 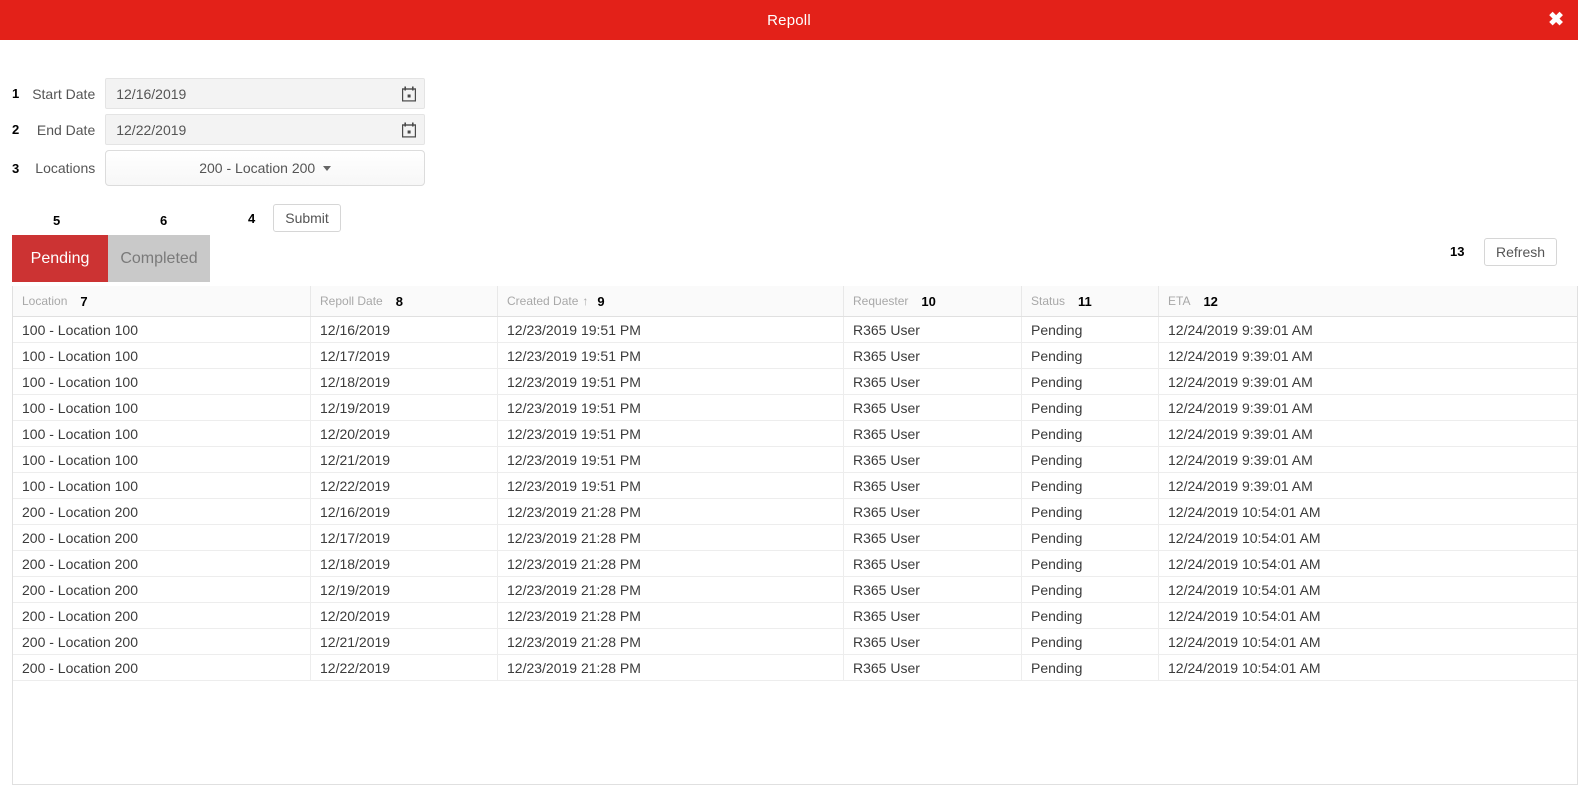 What do you see at coordinates (57, 220) in the screenshot?
I see `annotation-5: 5` at bounding box center [57, 220].